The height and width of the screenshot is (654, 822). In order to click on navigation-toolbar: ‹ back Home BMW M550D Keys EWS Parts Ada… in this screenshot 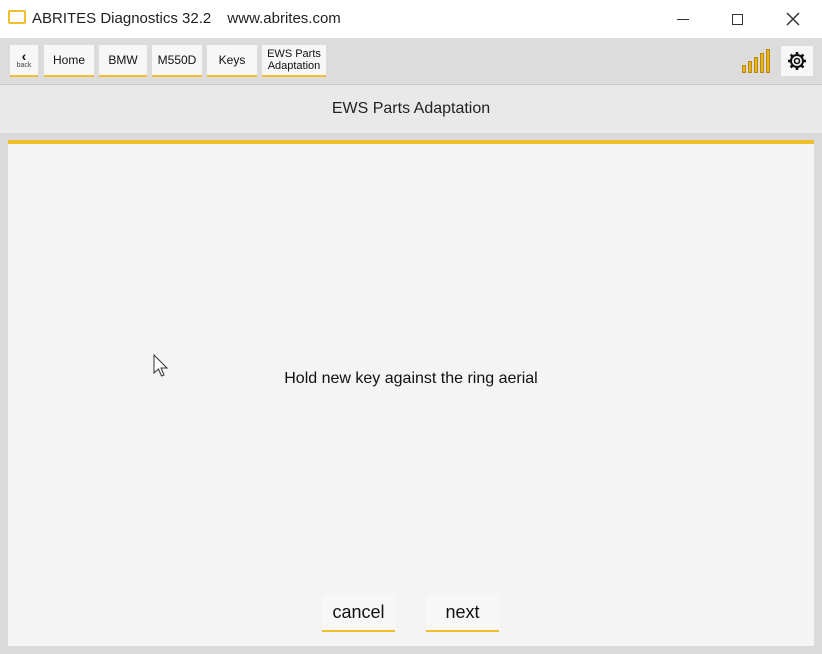, I will do `click(411, 61)`.